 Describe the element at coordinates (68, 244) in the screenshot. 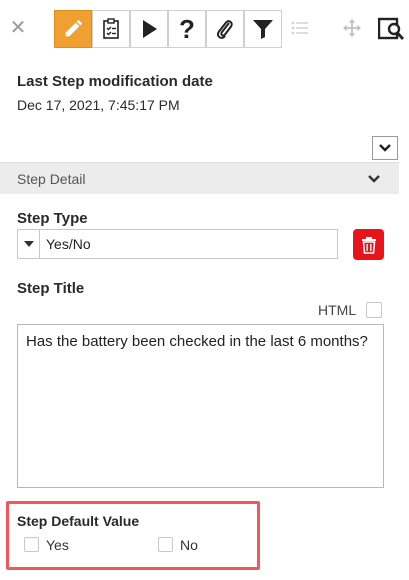

I see `step-type-value: Yes/No` at that location.